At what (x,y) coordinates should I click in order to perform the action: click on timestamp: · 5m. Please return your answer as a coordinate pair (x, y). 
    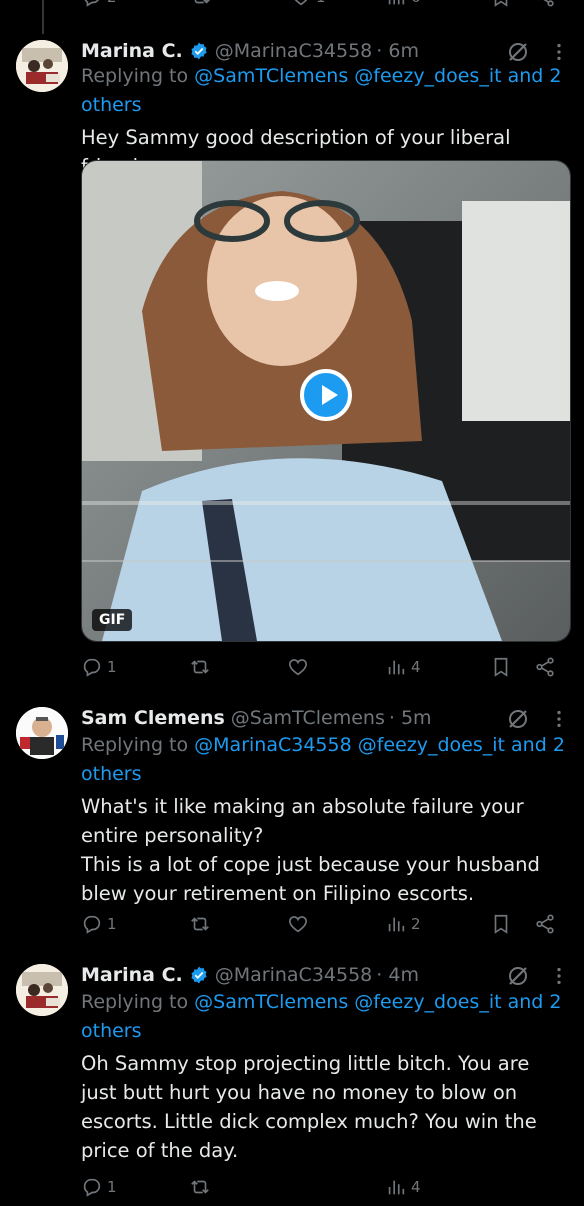
    Looking at the image, I should click on (410, 718).